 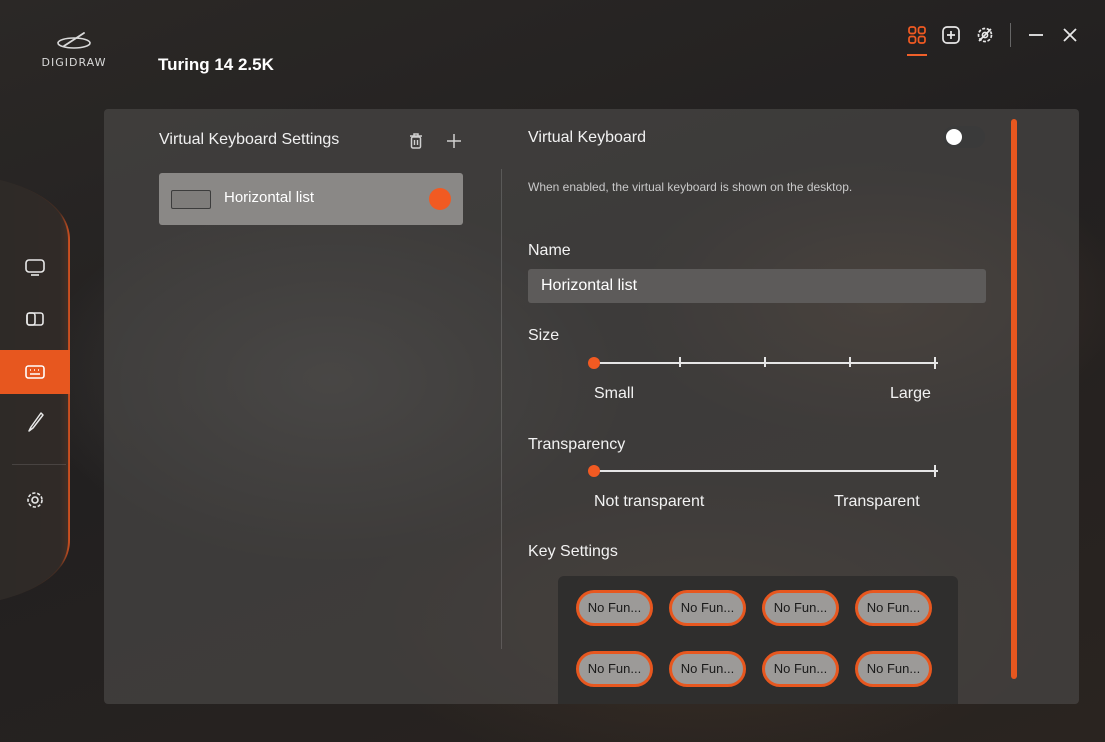 I want to click on multi-screen-icon, so click(x=35, y=319).